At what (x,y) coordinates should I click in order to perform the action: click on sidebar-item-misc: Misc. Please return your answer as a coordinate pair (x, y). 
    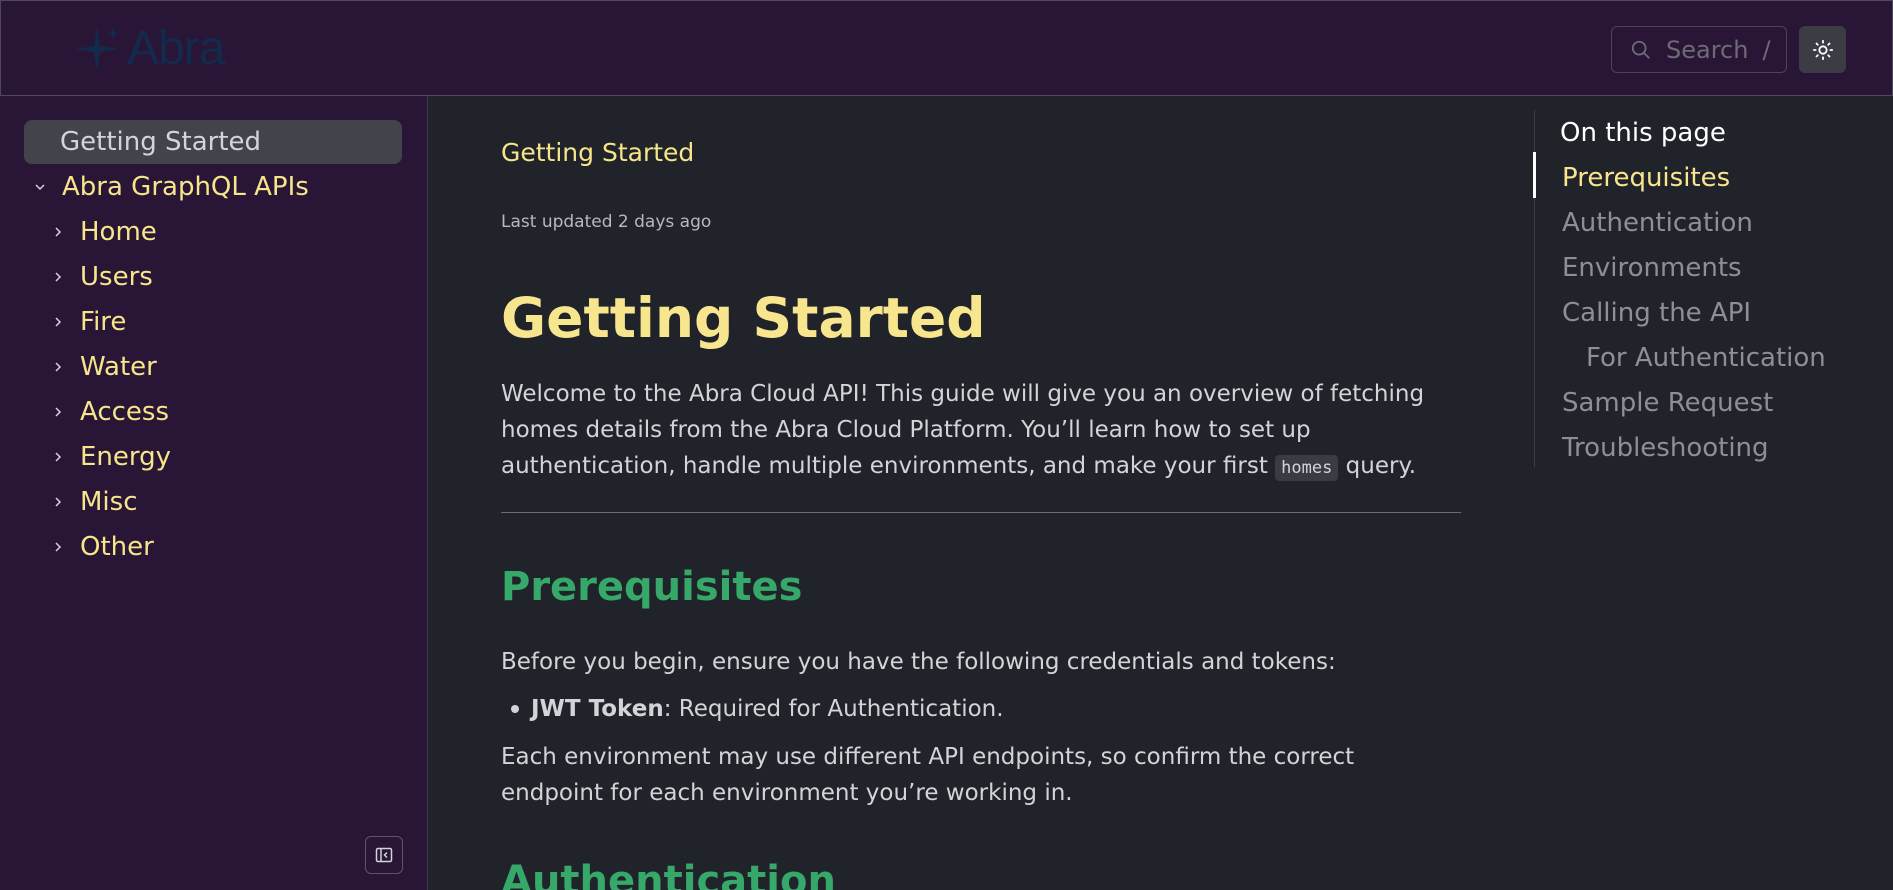
    Looking at the image, I should click on (93, 502).